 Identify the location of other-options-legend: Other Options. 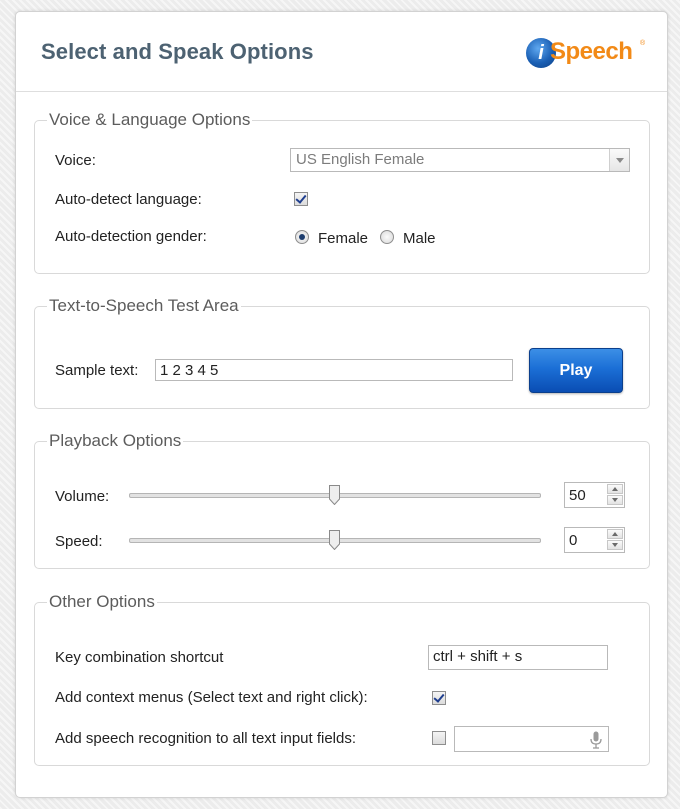
(102, 601).